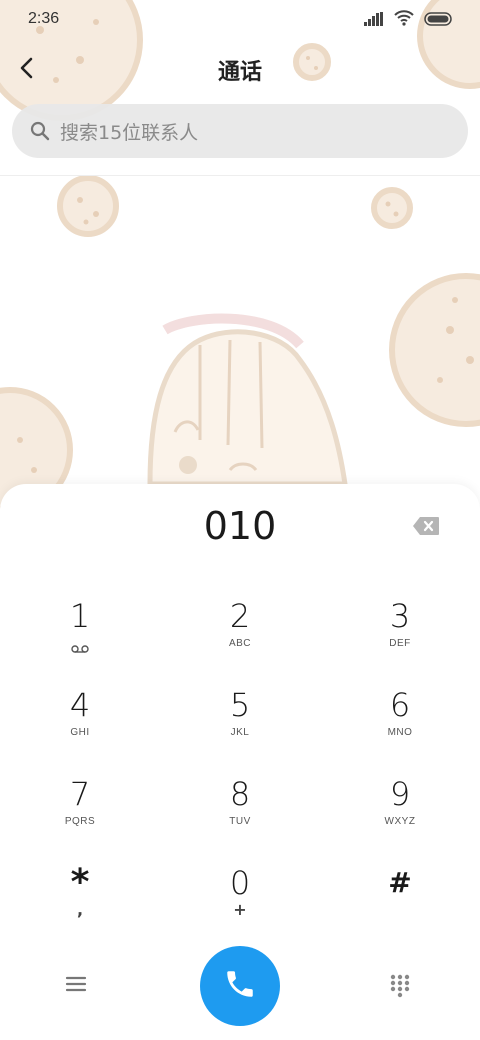 Image resolution: width=480 pixels, height=1040 pixels. What do you see at coordinates (240, 794) in the screenshot?
I see `key-digit: 8` at bounding box center [240, 794].